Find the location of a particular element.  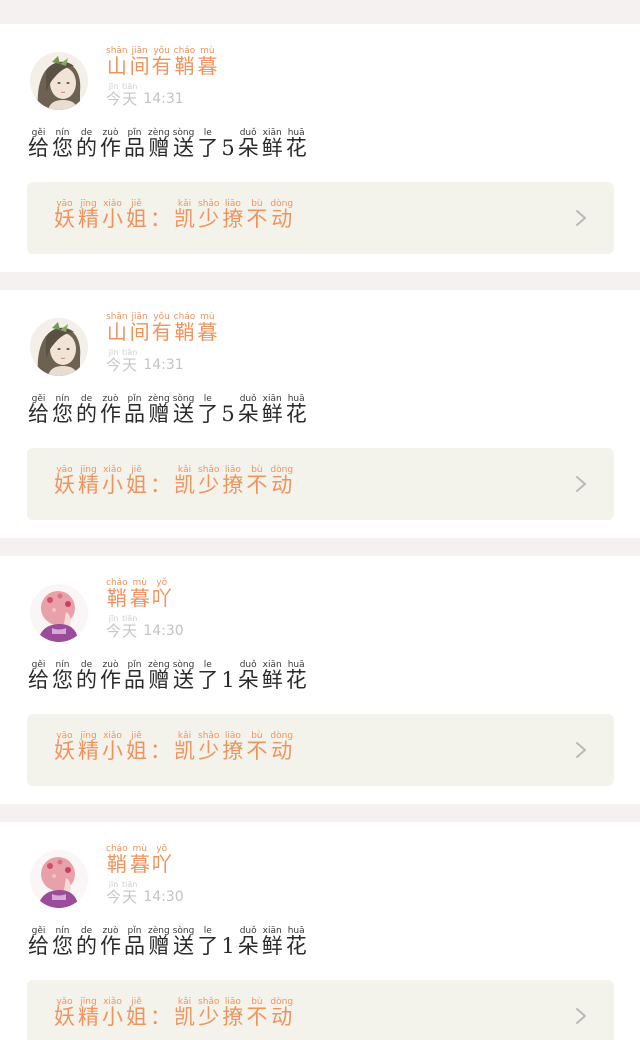

hanzi-text: 姐 is located at coordinates (136, 1017).